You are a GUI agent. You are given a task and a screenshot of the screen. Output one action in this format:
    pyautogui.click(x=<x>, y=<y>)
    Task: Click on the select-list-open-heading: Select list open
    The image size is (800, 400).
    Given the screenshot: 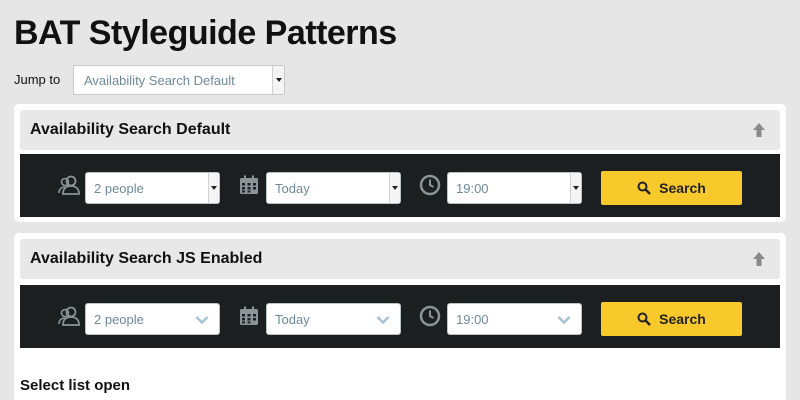 What is the action you would take?
    pyautogui.click(x=75, y=385)
    